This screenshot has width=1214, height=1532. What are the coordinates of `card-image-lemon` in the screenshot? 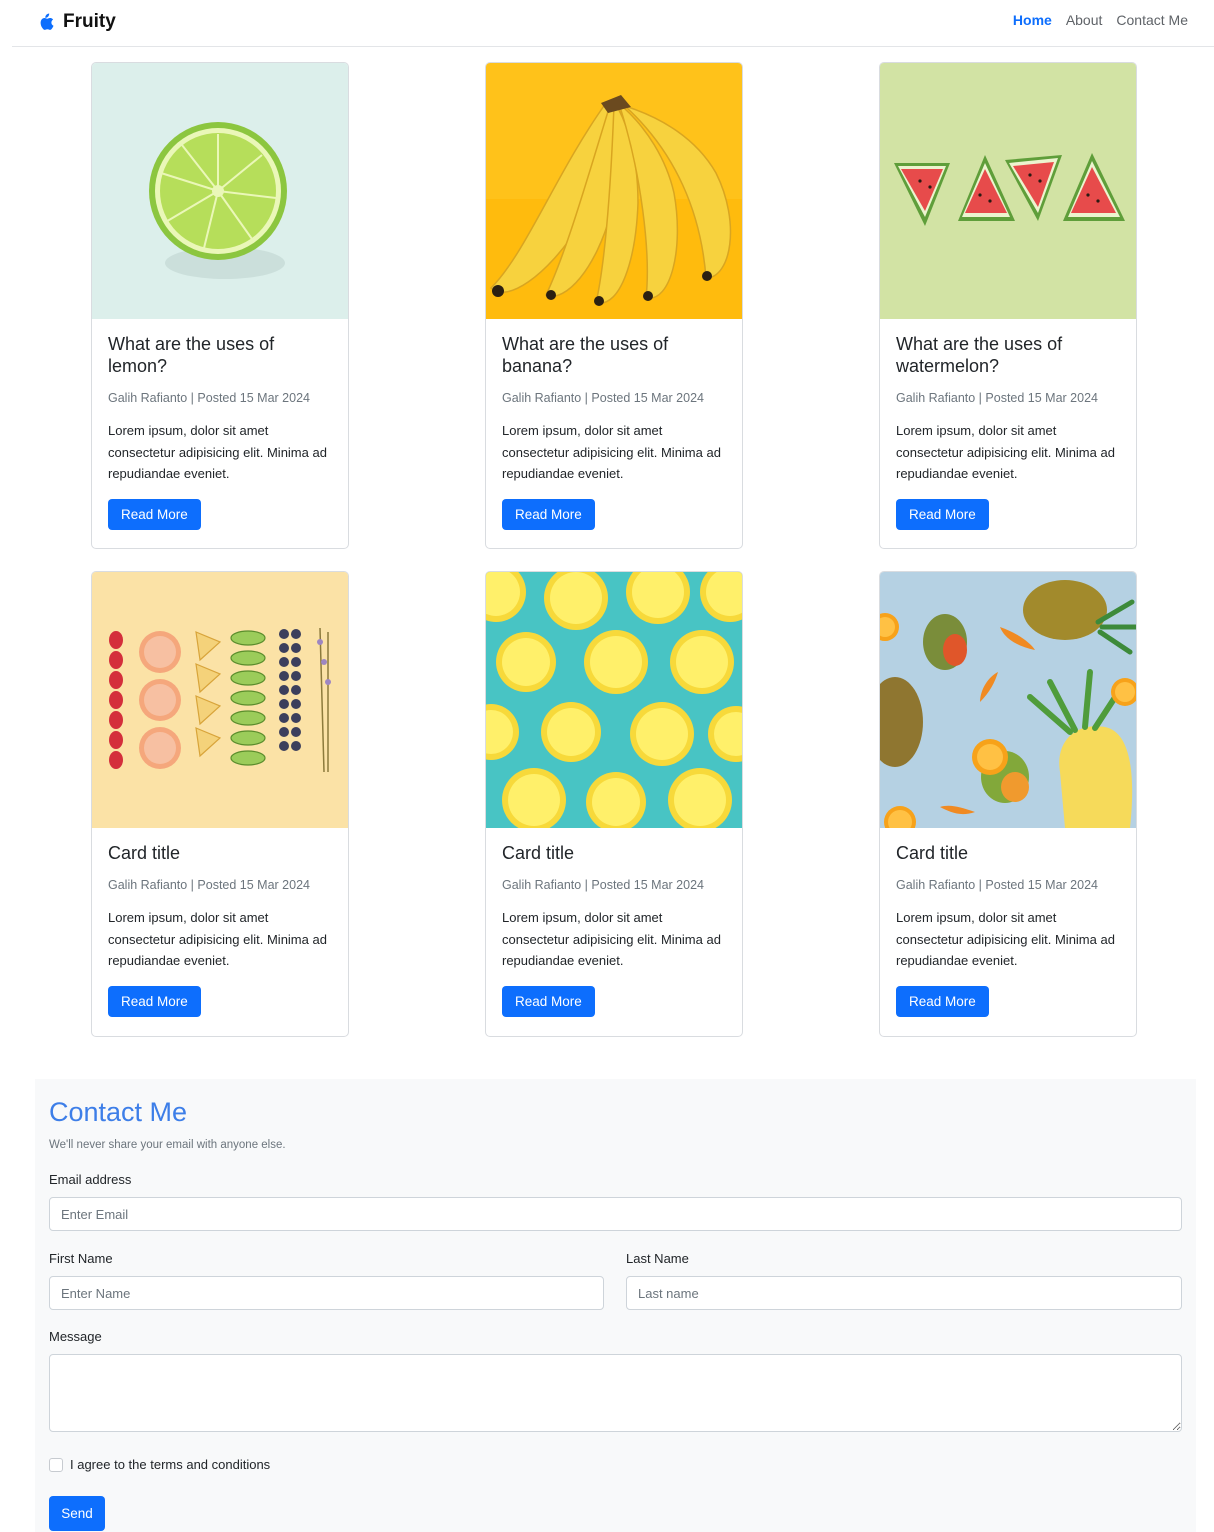 It's located at (220, 191).